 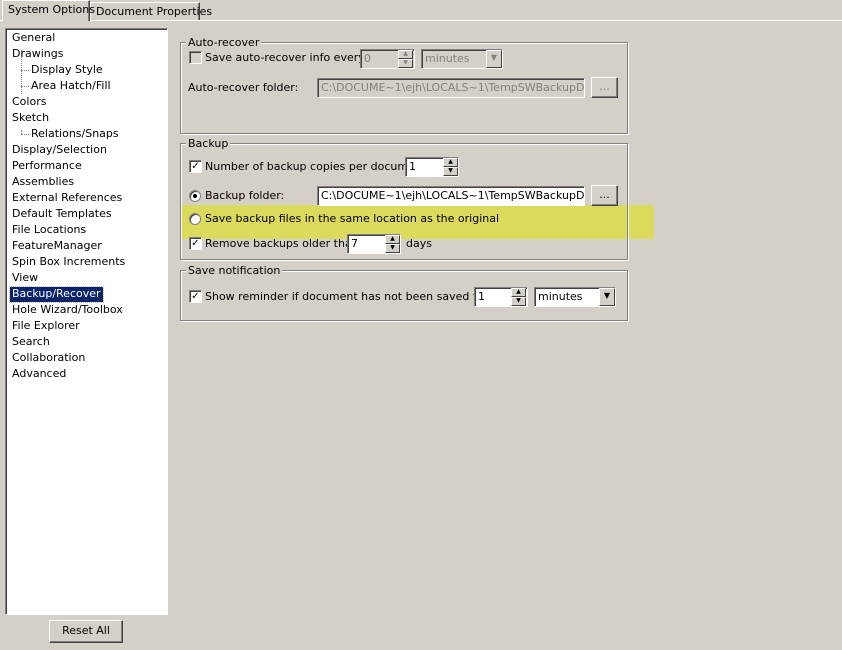 I want to click on tree-item-relations-snaps: Relations/Snaps, so click(x=75, y=134).